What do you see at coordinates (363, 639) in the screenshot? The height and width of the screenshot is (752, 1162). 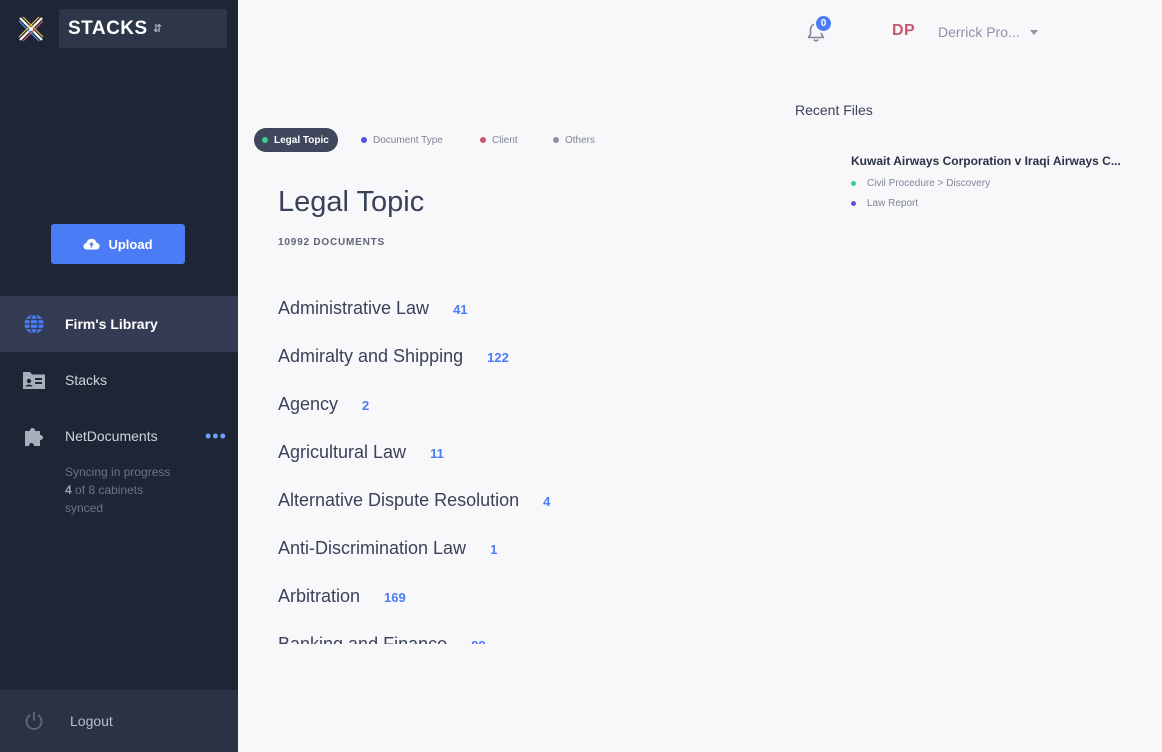 I see `topic-name: Banking and Finance` at bounding box center [363, 639].